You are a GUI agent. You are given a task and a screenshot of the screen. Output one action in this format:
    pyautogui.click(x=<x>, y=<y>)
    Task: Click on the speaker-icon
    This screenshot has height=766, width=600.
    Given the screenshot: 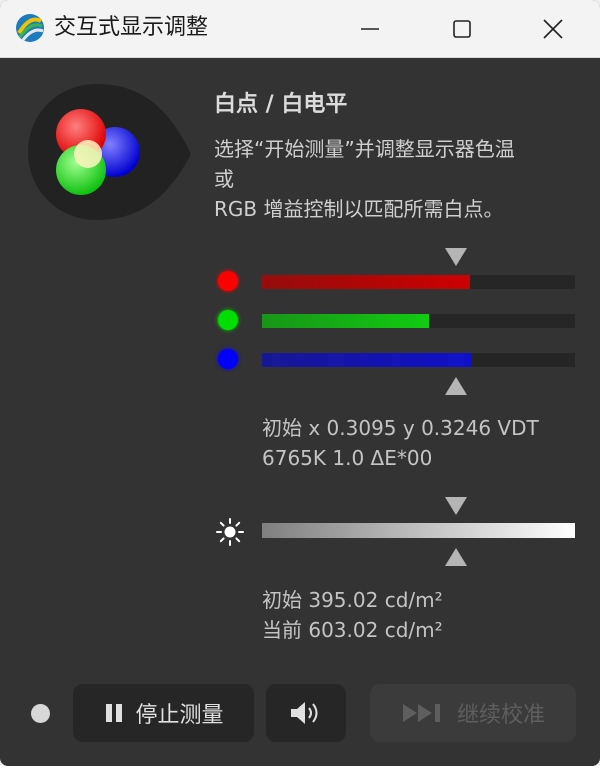 What is the action you would take?
    pyautogui.click(x=306, y=713)
    